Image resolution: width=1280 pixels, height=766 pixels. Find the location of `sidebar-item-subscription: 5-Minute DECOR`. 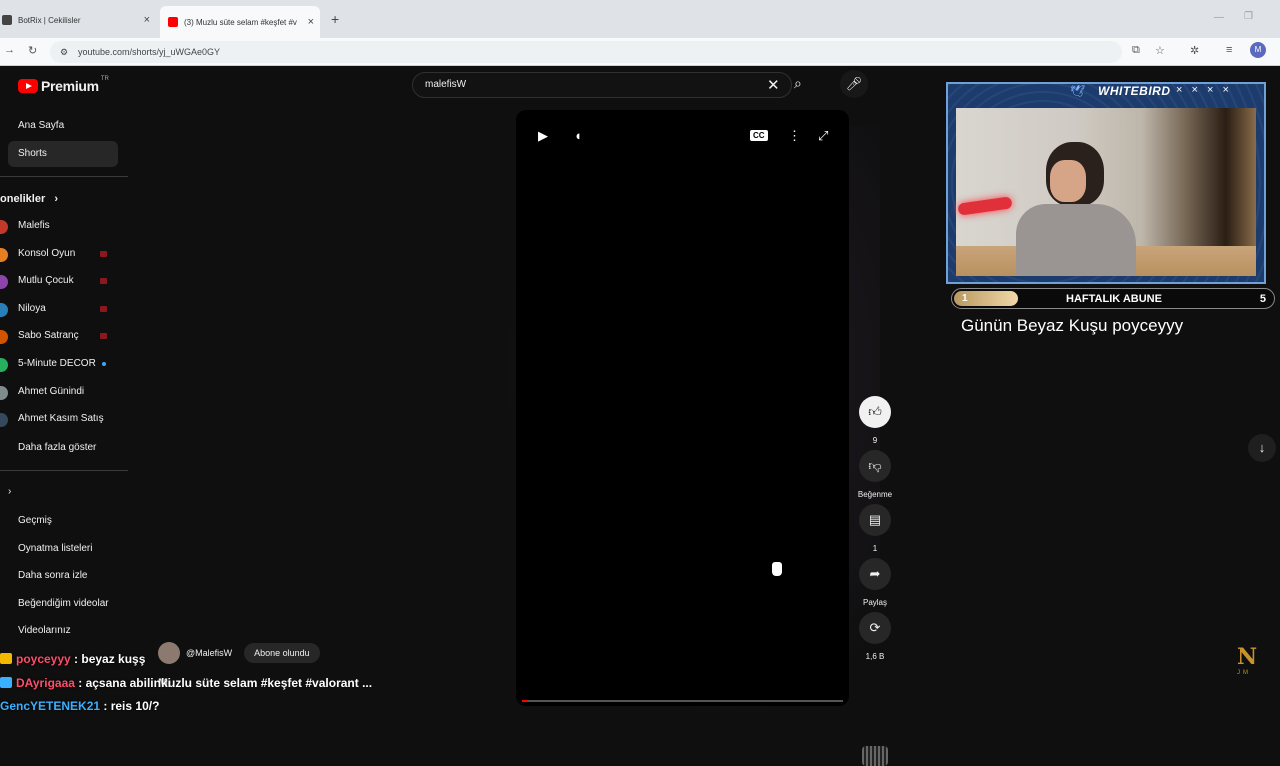

sidebar-item-subscription: 5-Minute DECOR is located at coordinates (57, 363).